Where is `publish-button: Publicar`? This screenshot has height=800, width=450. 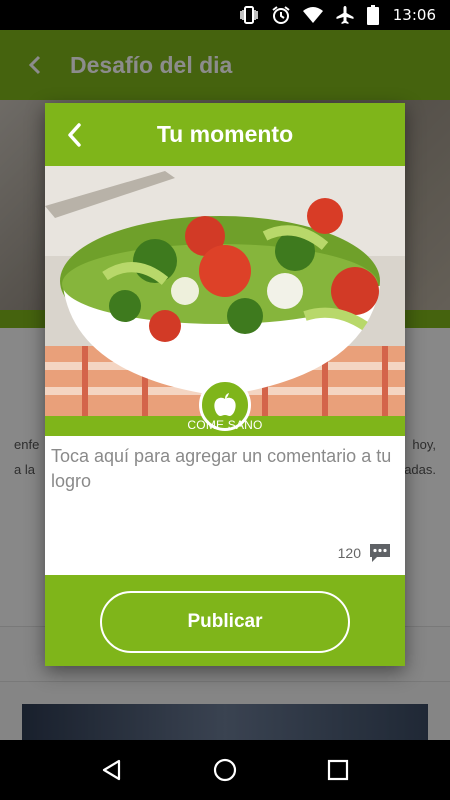
publish-button: Publicar is located at coordinates (225, 622).